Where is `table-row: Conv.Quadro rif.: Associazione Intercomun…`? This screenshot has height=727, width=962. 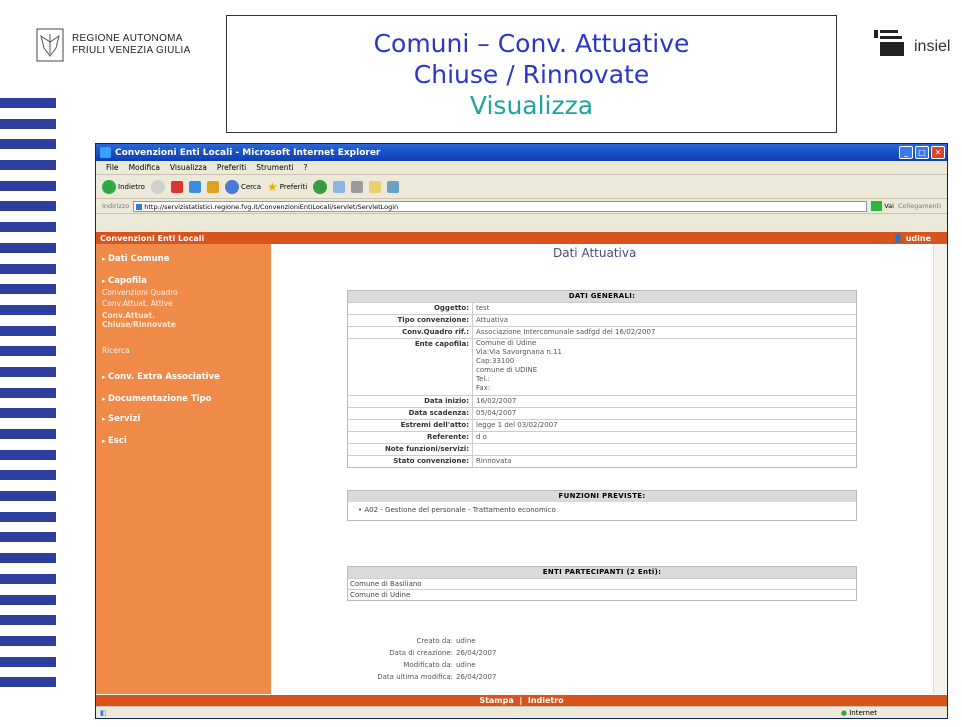 table-row: Conv.Quadro rif.: Associazione Intercomun… is located at coordinates (602, 332).